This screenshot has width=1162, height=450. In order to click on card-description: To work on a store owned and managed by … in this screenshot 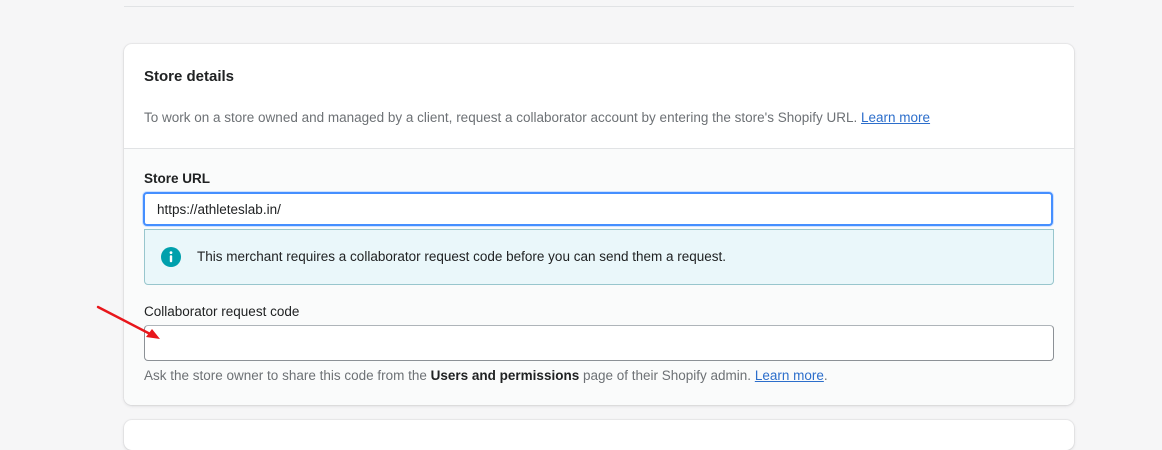, I will do `click(537, 117)`.